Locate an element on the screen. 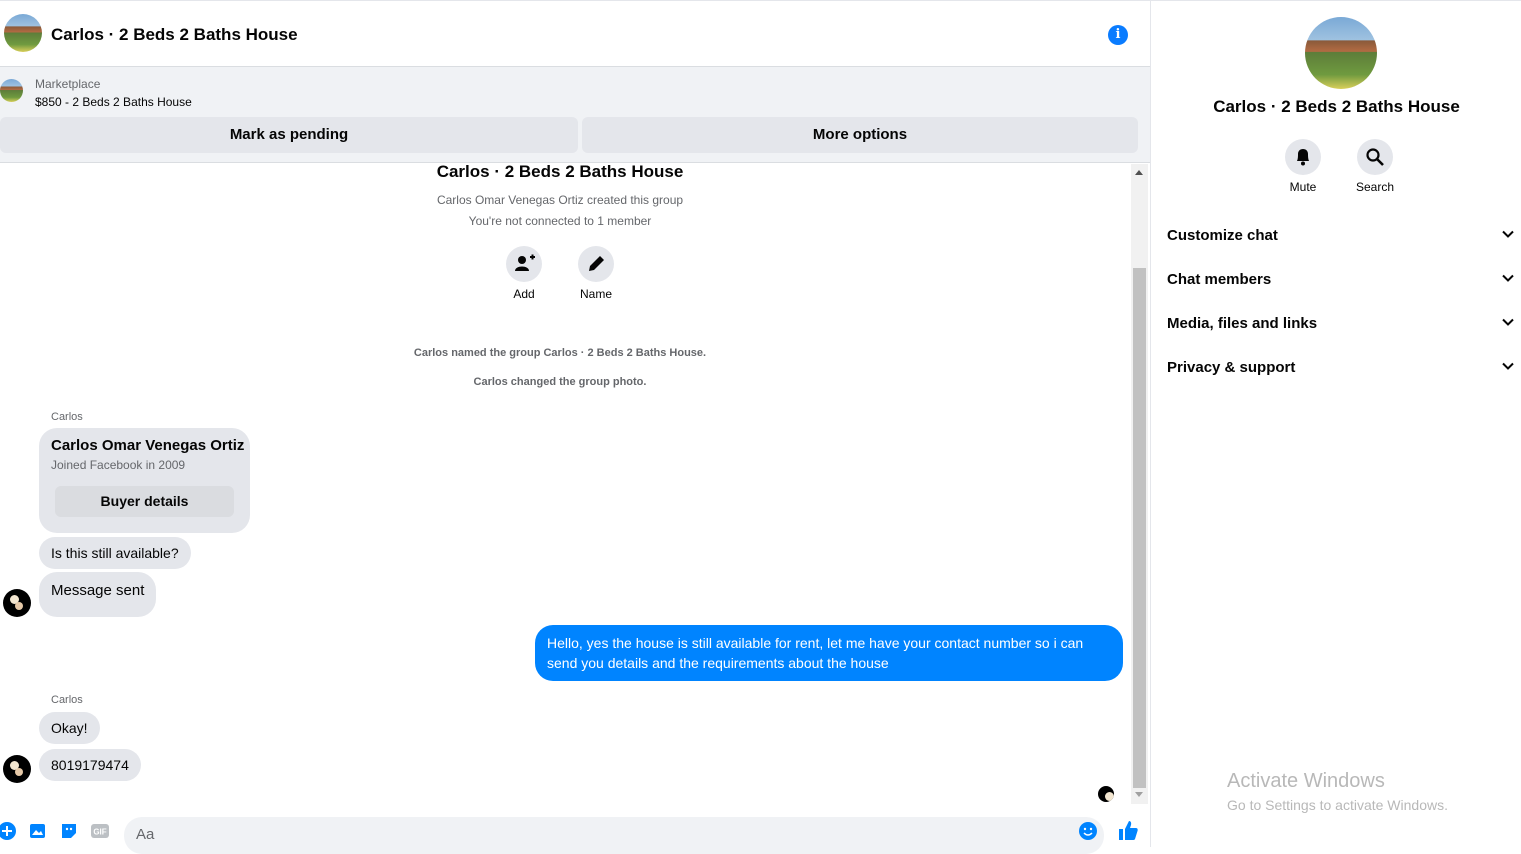  photo-icon is located at coordinates (38, 831).